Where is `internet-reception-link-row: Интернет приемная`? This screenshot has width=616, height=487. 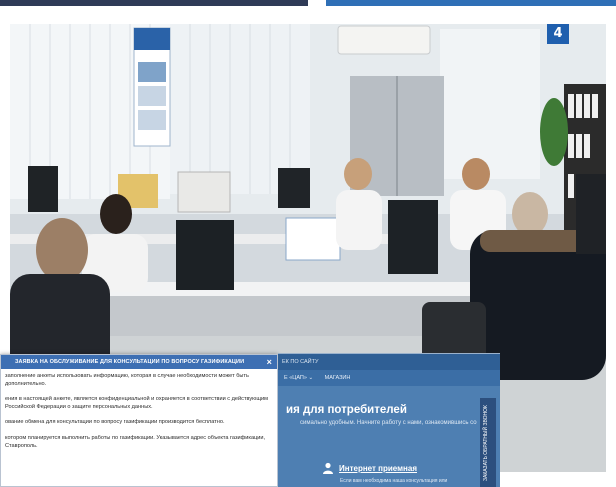
internet-reception-link-row: Интернет приемная is located at coordinates (369, 468).